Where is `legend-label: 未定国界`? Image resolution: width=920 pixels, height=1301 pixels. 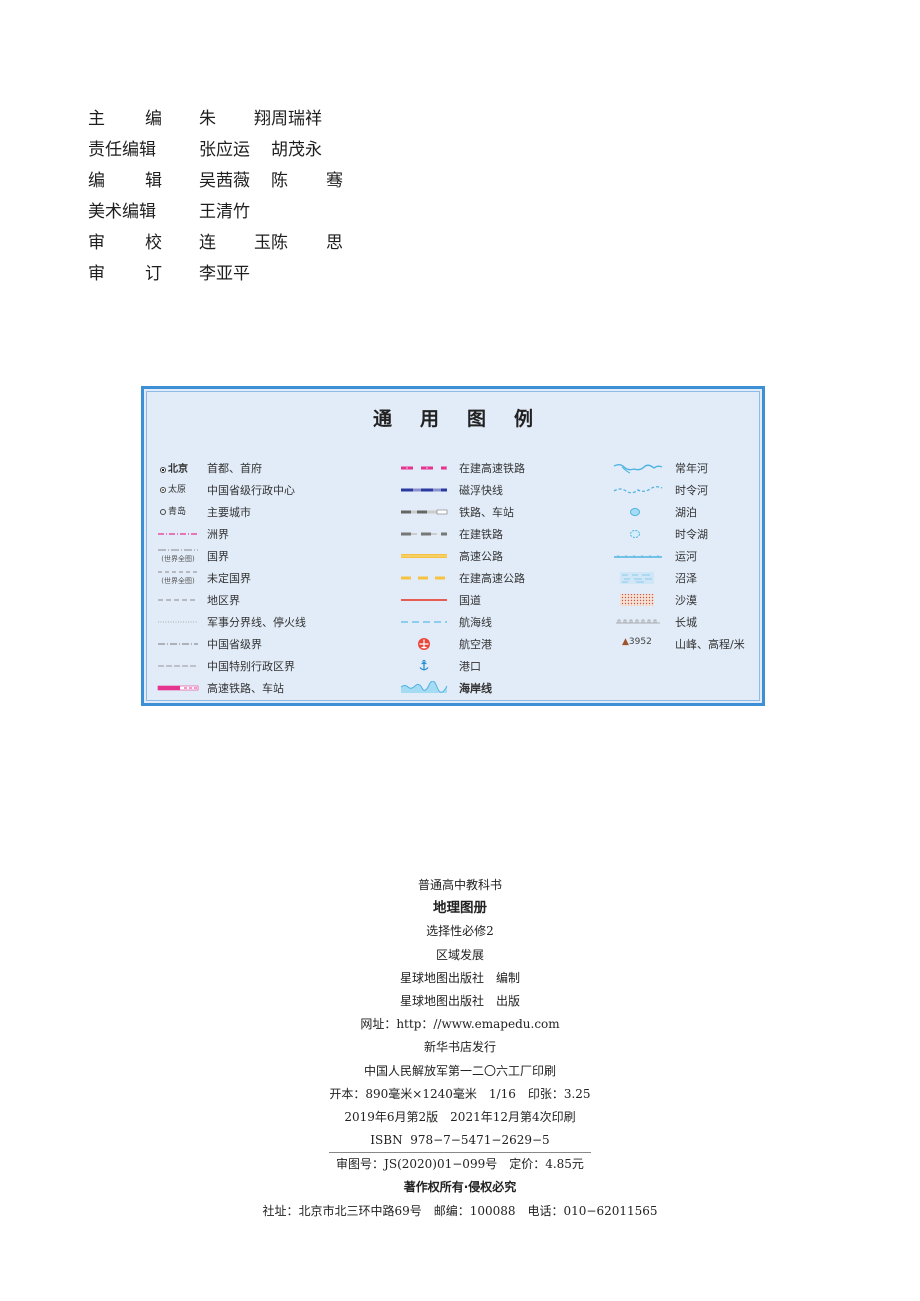
legend-label: 未定国界 is located at coordinates (229, 578).